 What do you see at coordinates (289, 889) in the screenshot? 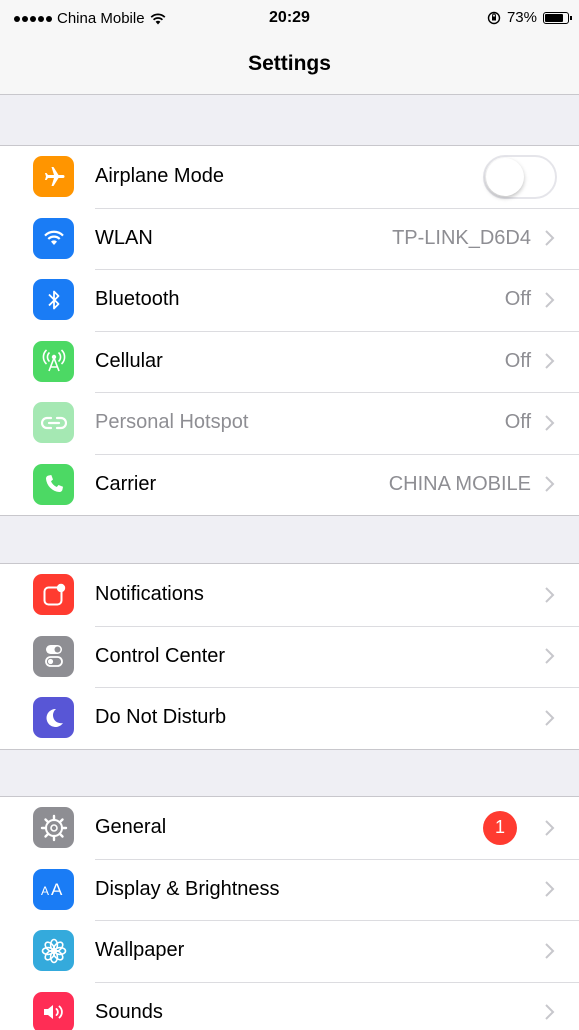
I see `settings-row-display-brightness: AA Display & Brightness` at bounding box center [289, 889].